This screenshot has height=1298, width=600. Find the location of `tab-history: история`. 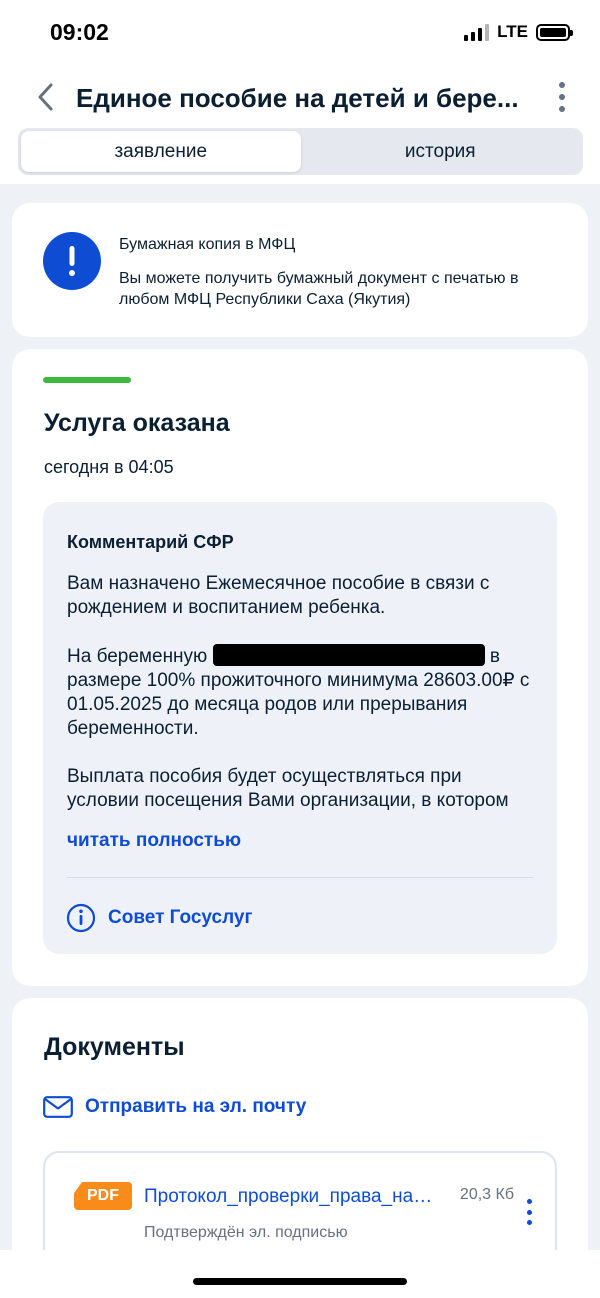

tab-history: история is located at coordinates (441, 151).